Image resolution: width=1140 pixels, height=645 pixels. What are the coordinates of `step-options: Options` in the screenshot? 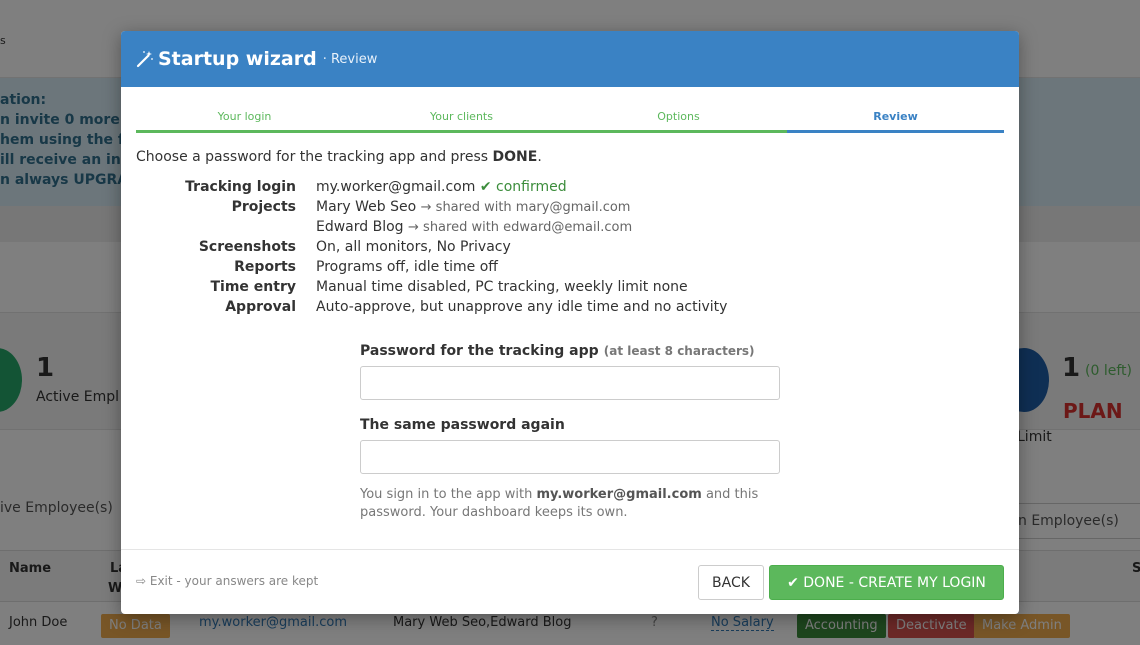 It's located at (678, 116).